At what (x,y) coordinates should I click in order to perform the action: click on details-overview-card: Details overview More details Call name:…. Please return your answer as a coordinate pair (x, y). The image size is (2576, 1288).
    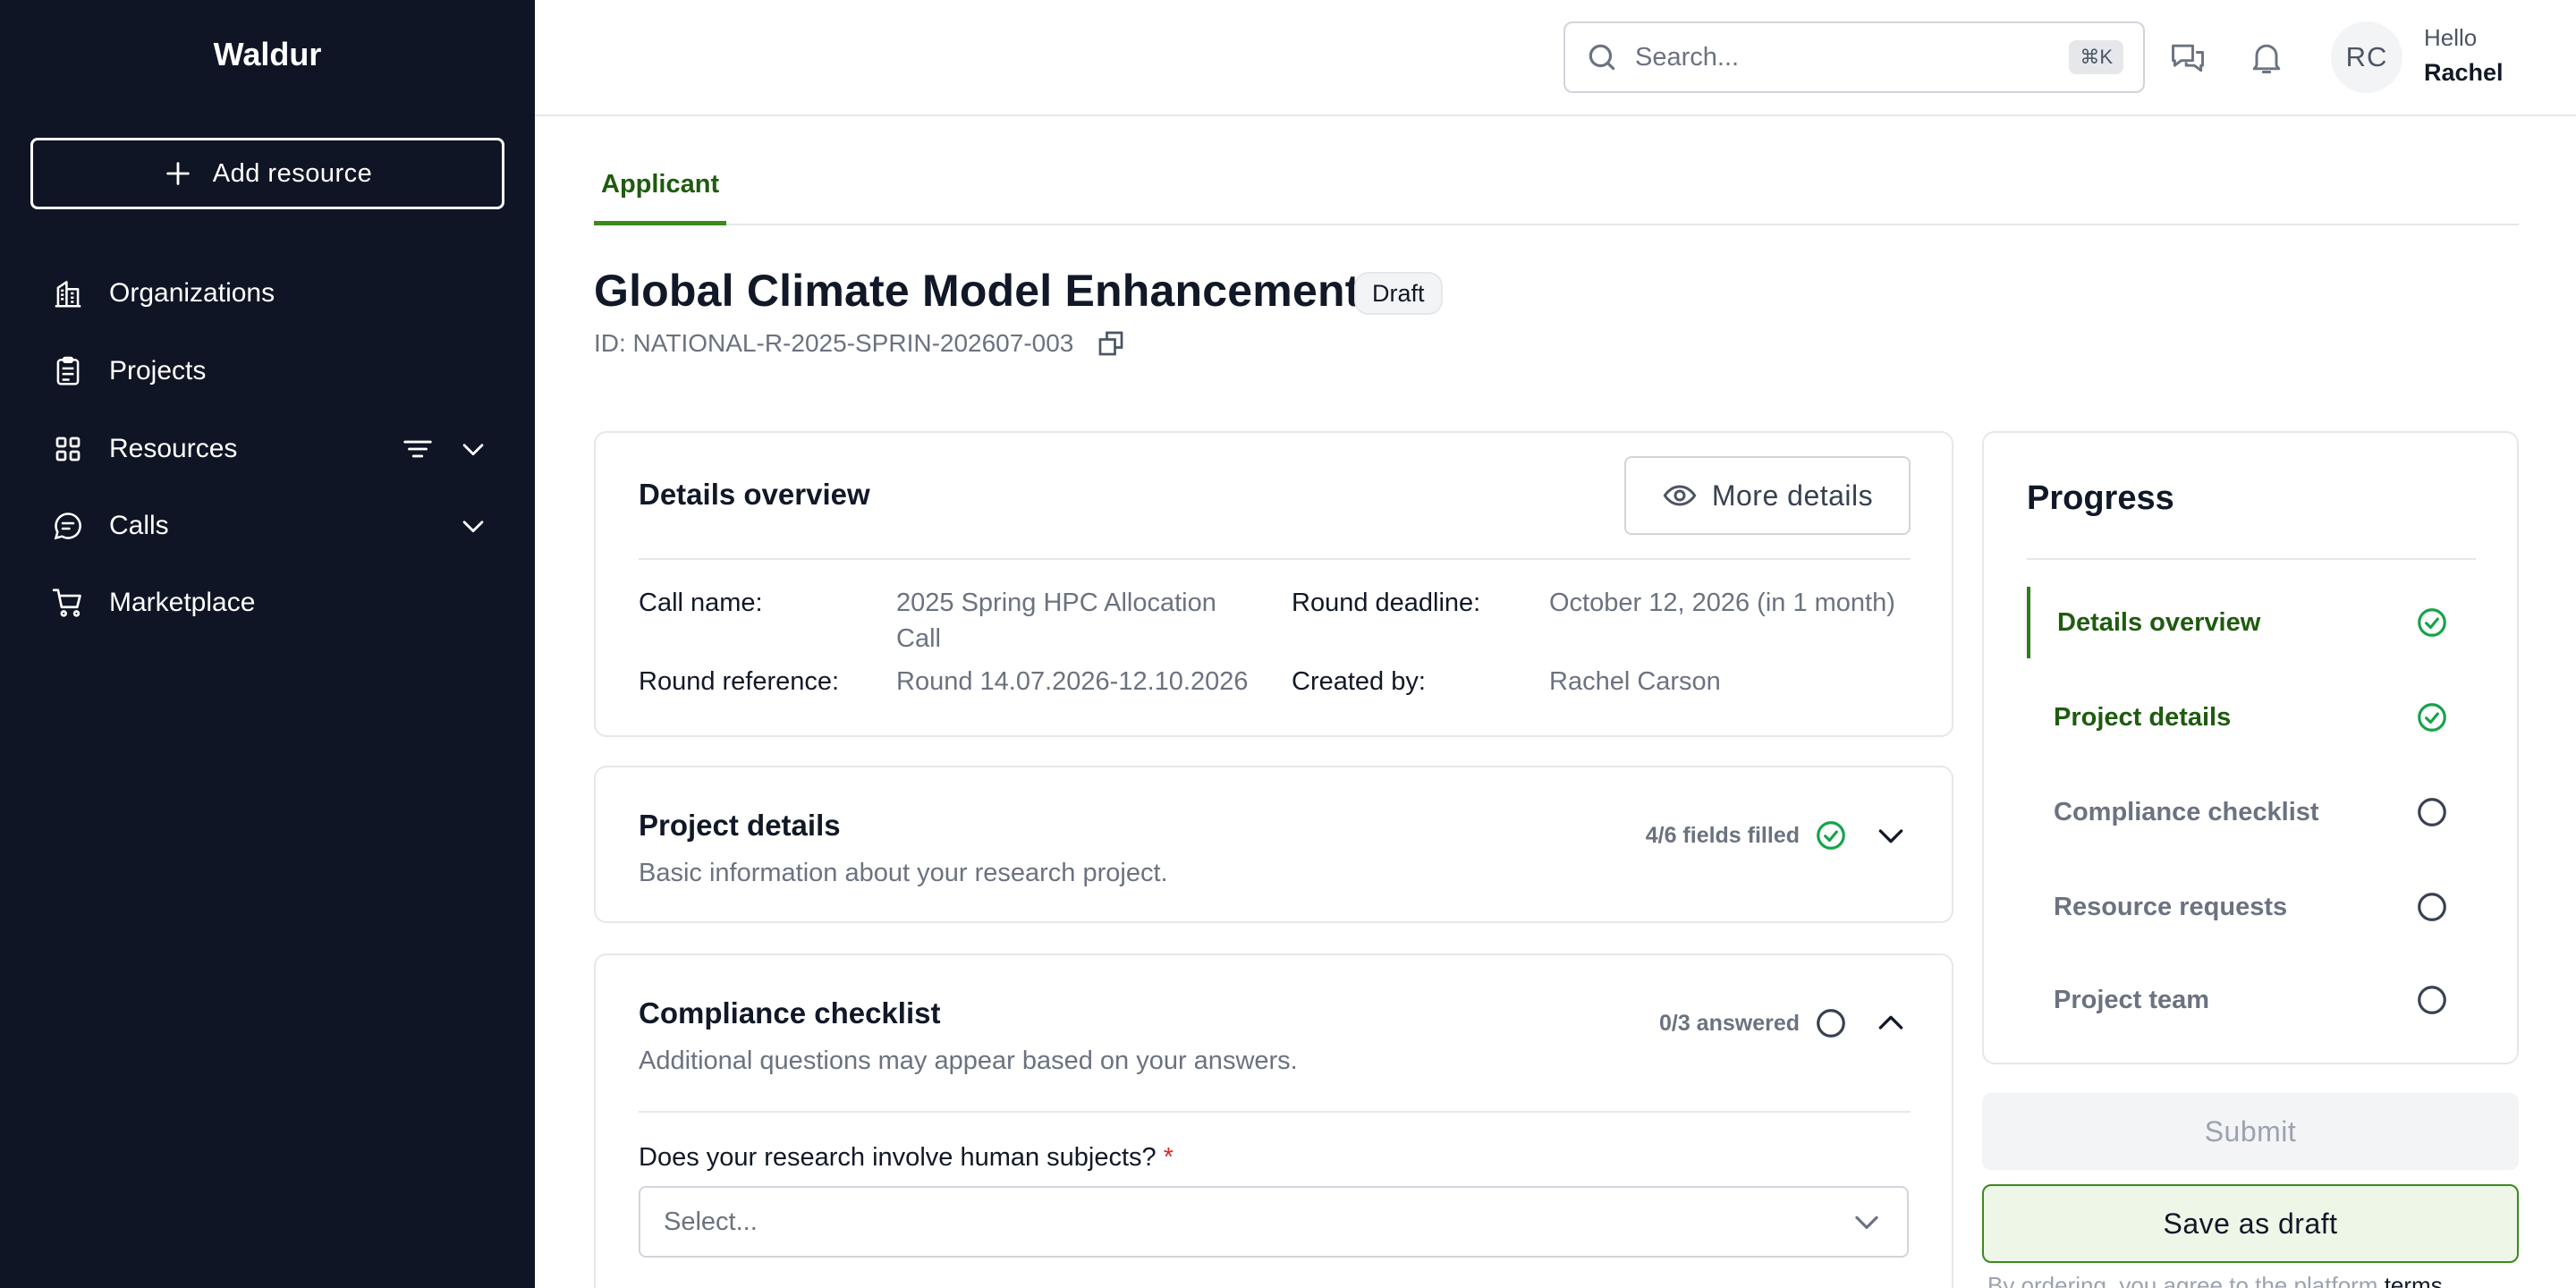
    Looking at the image, I should click on (1273, 584).